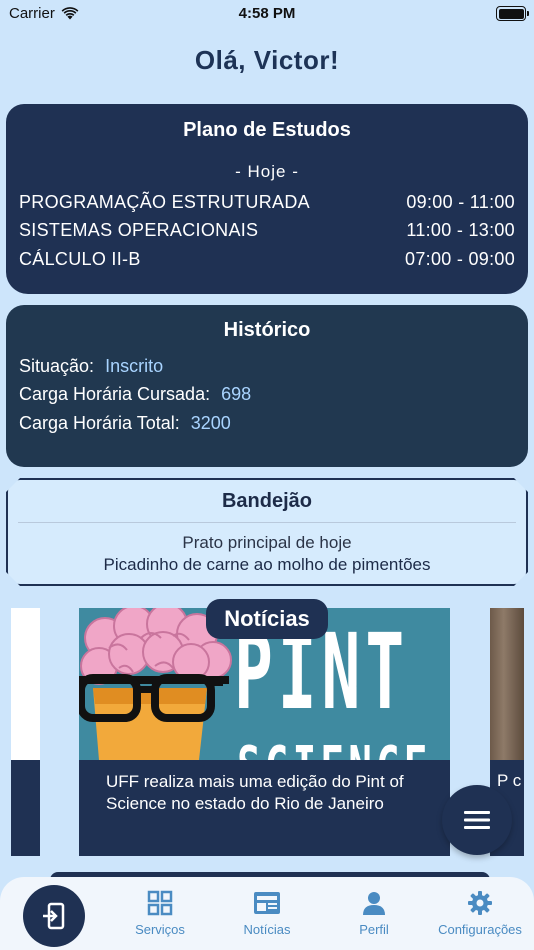 This screenshot has height=950, width=534. I want to click on today-label: - Hoje -, so click(267, 171).